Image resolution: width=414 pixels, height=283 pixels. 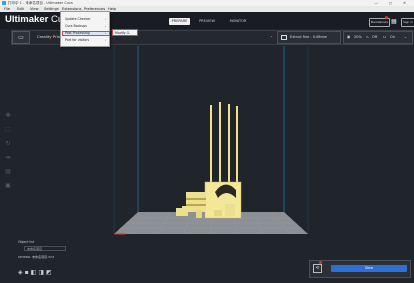 What do you see at coordinates (392, 37) in the screenshot?
I see `adhesion-value: On` at bounding box center [392, 37].